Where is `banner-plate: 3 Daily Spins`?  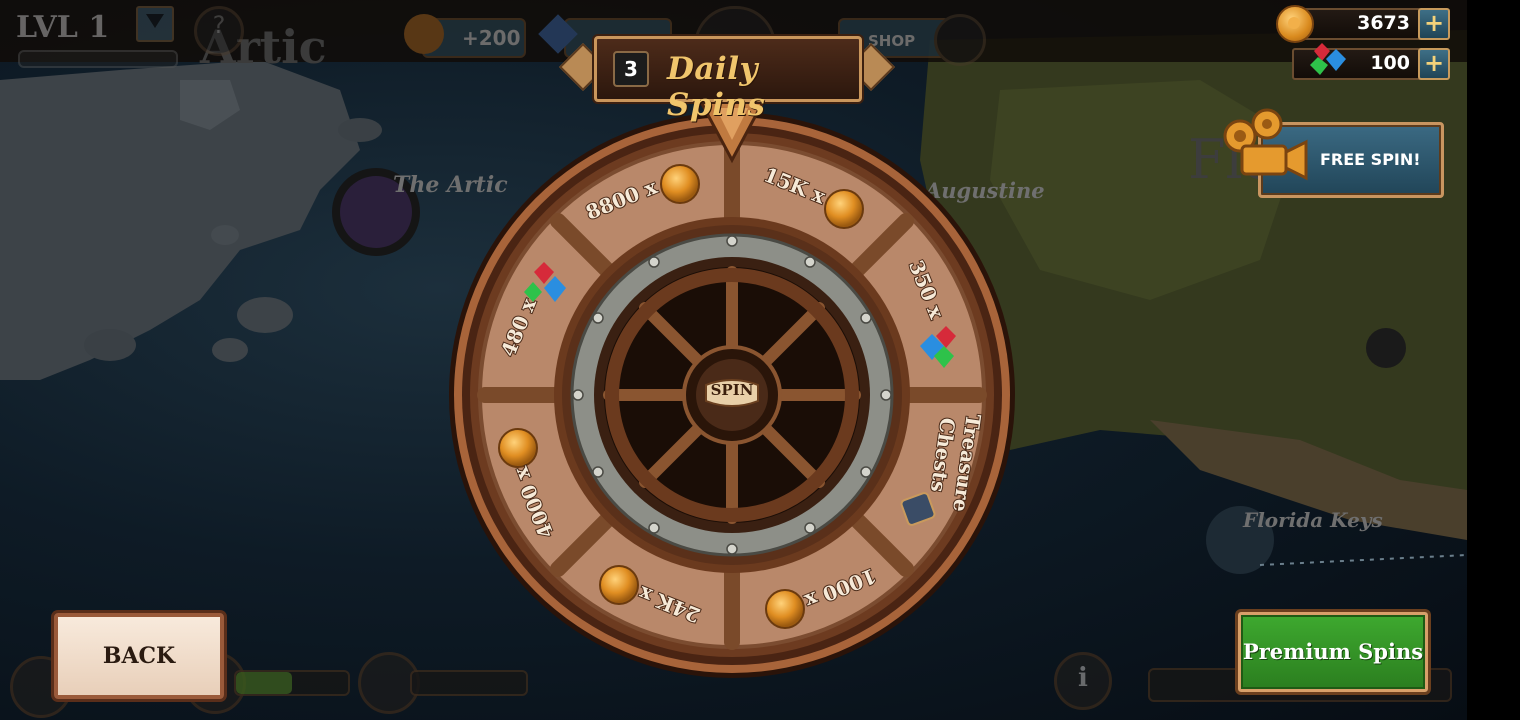
banner-plate: 3 Daily Spins is located at coordinates (728, 79).